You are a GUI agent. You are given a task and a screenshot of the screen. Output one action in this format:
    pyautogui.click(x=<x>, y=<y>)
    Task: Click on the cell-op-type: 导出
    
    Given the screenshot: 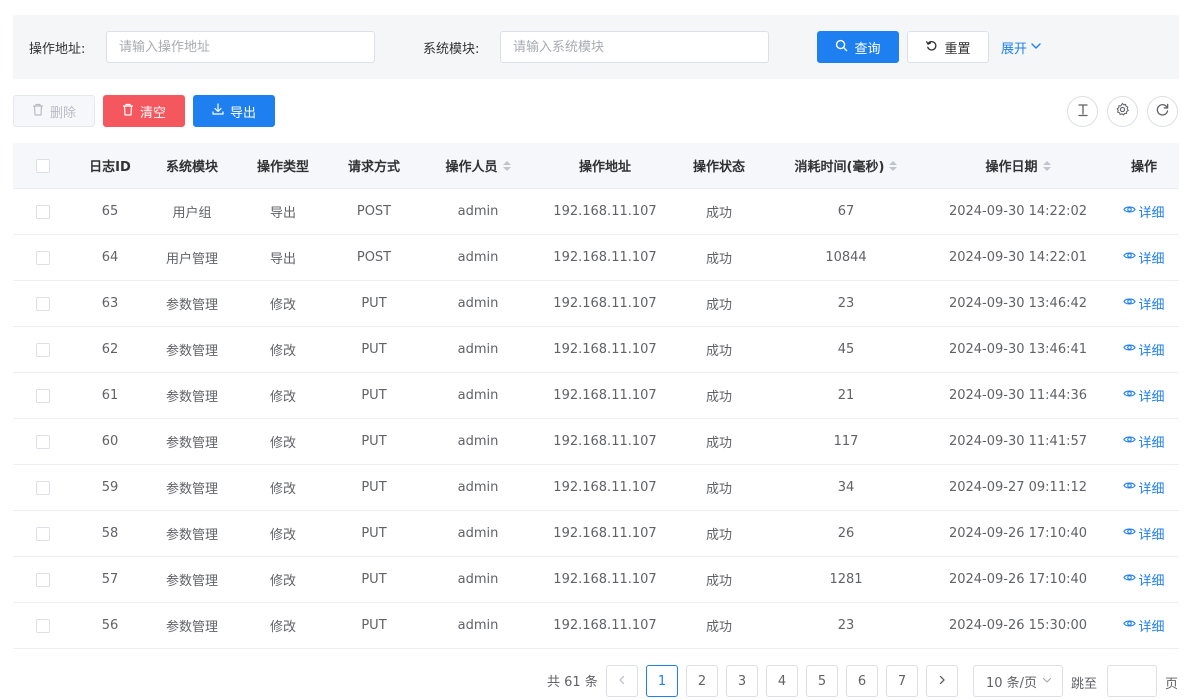 What is the action you would take?
    pyautogui.click(x=282, y=213)
    